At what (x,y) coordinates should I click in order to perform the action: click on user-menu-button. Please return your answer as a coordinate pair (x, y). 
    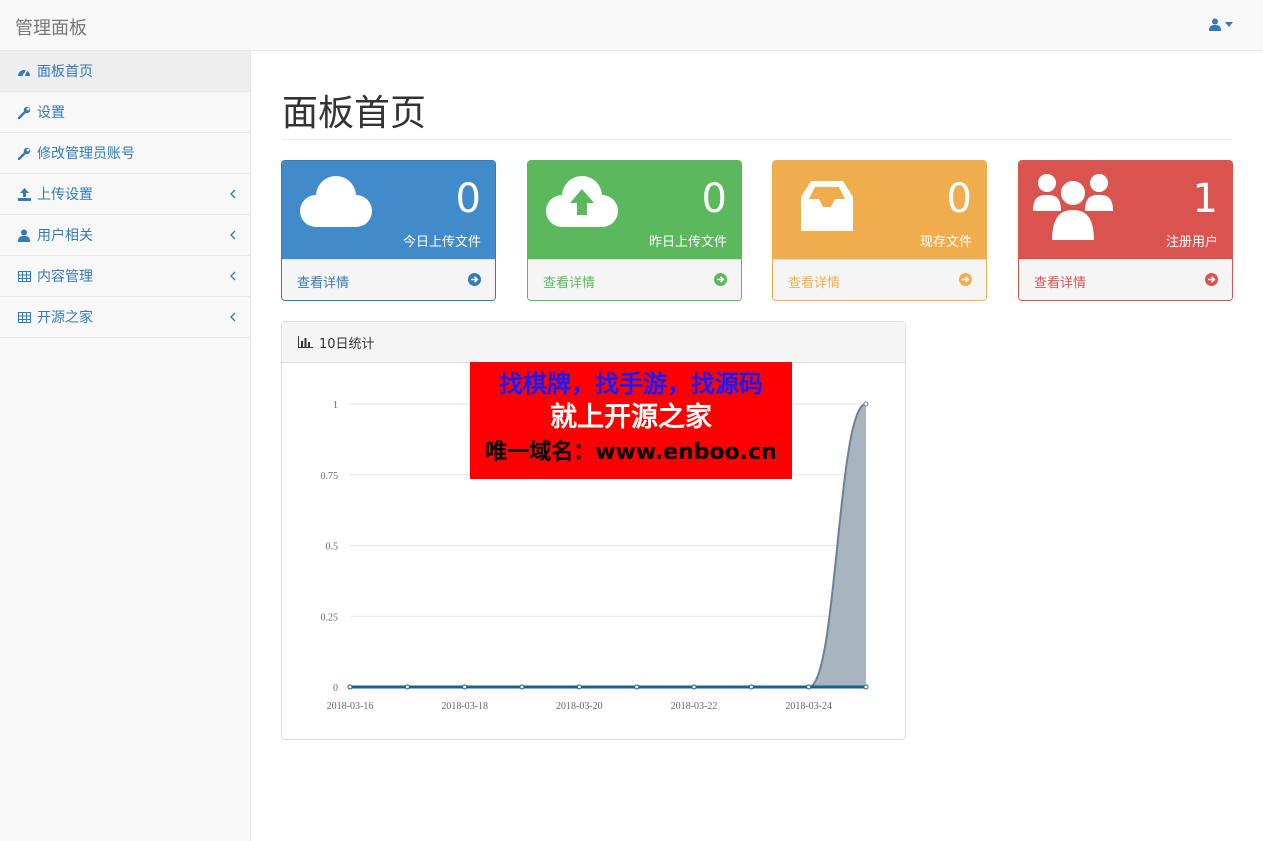
    Looking at the image, I should click on (1221, 24).